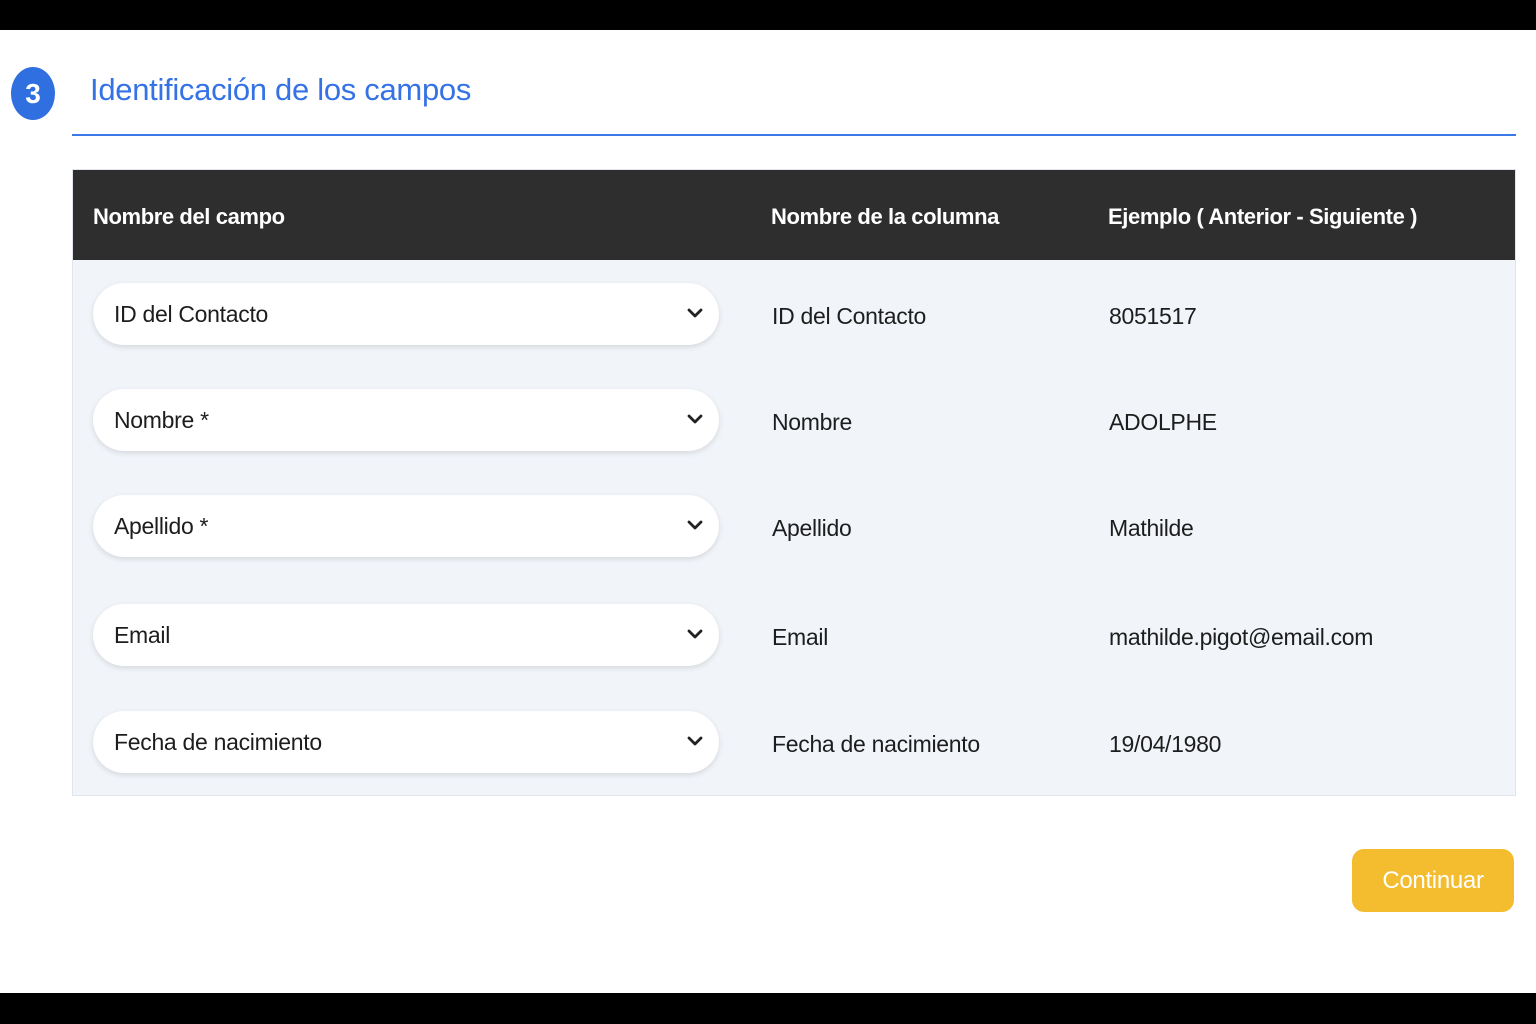 This screenshot has height=1024, width=1536. What do you see at coordinates (161, 526) in the screenshot?
I see `field-select-value: Apellido *` at bounding box center [161, 526].